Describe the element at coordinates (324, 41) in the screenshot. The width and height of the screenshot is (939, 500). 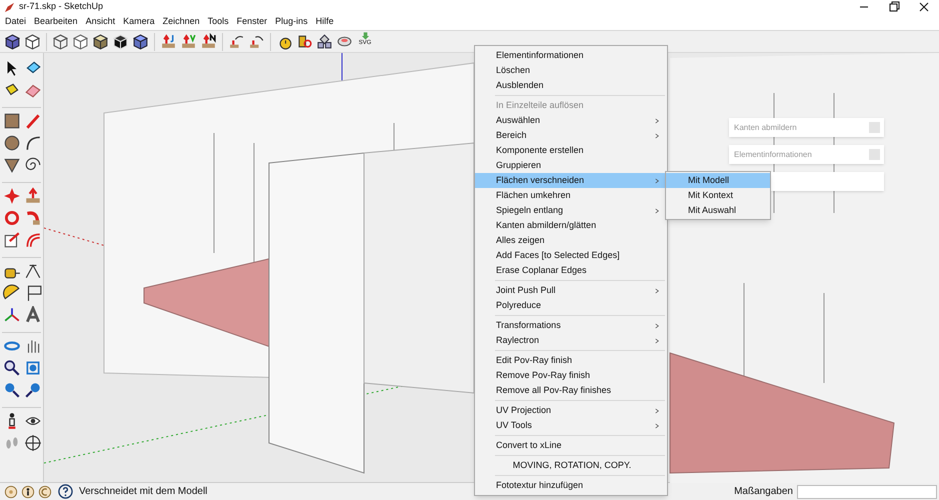
I see `shapes-icon` at that location.